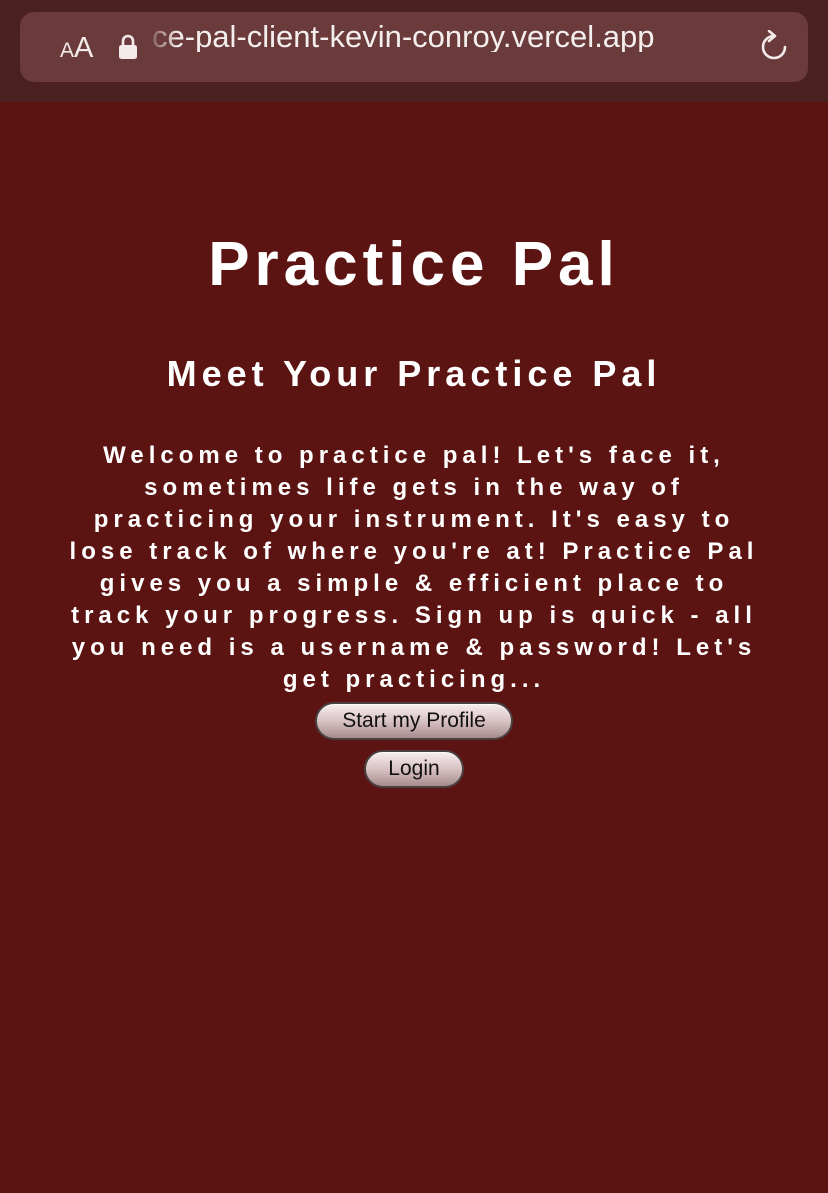 This screenshot has width=828, height=1193. Describe the element at coordinates (67, 50) in the screenshot. I see `text-size-small-label: A` at that location.